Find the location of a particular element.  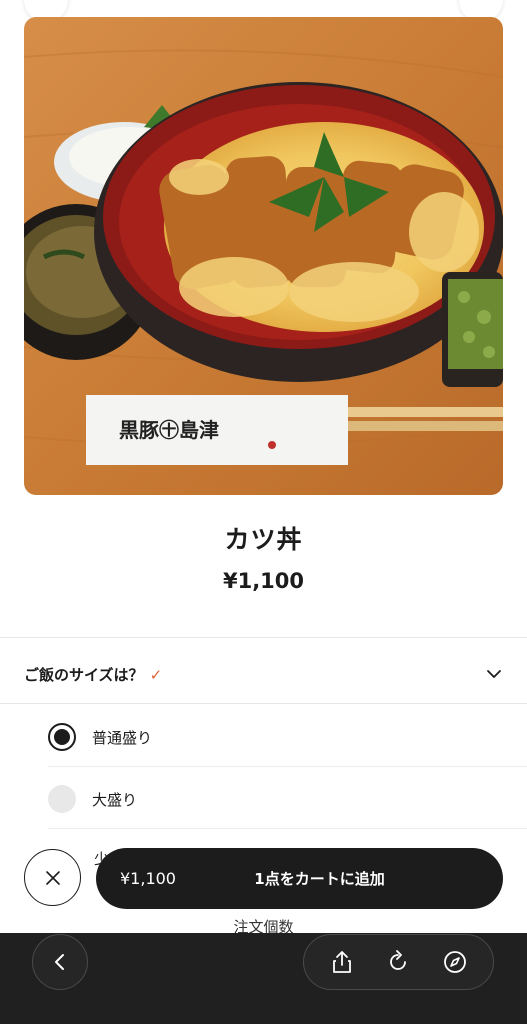

radio-selected is located at coordinates (62, 737).